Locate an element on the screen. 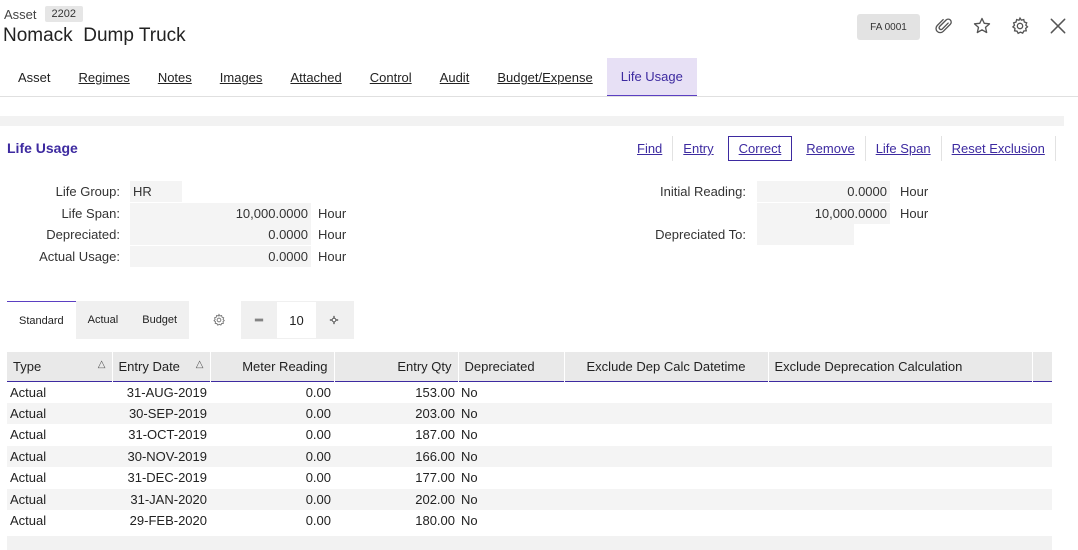 This screenshot has height=550, width=1078. table-row: Actual 31-DEC-2019 0.00 177.00 No is located at coordinates (529, 478).